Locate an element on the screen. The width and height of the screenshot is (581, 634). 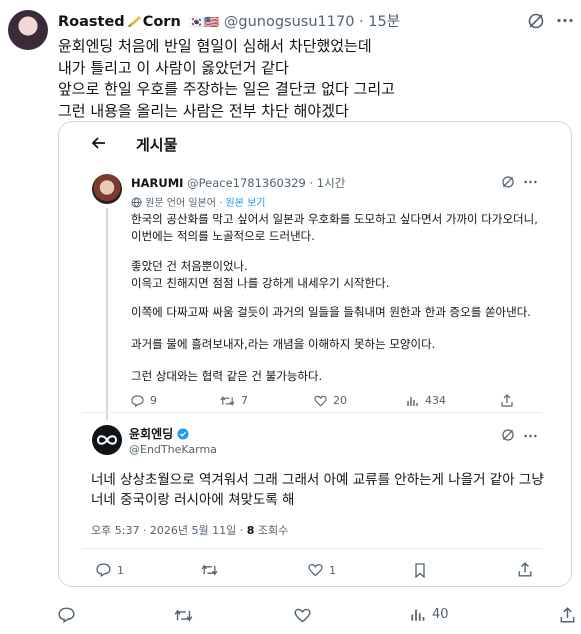
reply-name-row: 윤회엔딩 is located at coordinates (159, 433).